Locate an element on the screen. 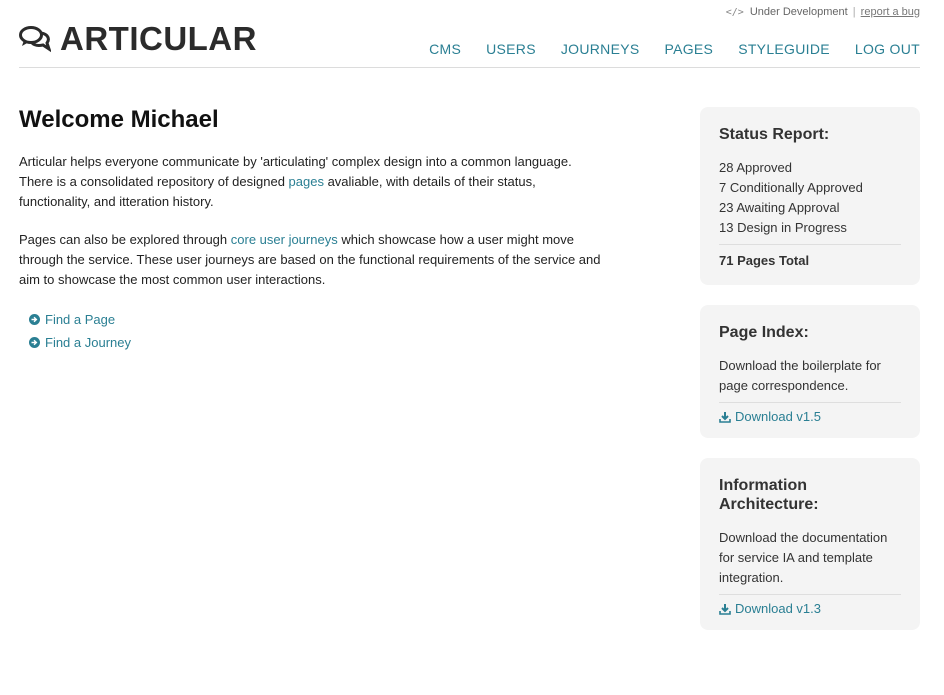 The height and width of the screenshot is (695, 944). speech-bubbles-icon is located at coordinates (35, 39).